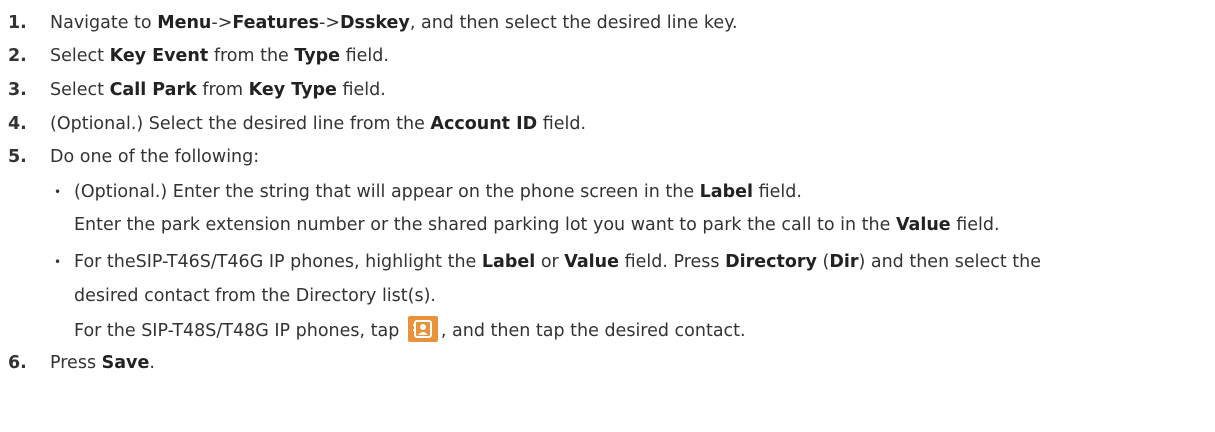 Image resolution: width=1215 pixels, height=432 pixels. Describe the element at coordinates (573, 23) in the screenshot. I see `text-run: , and then select the desired line key.` at that location.